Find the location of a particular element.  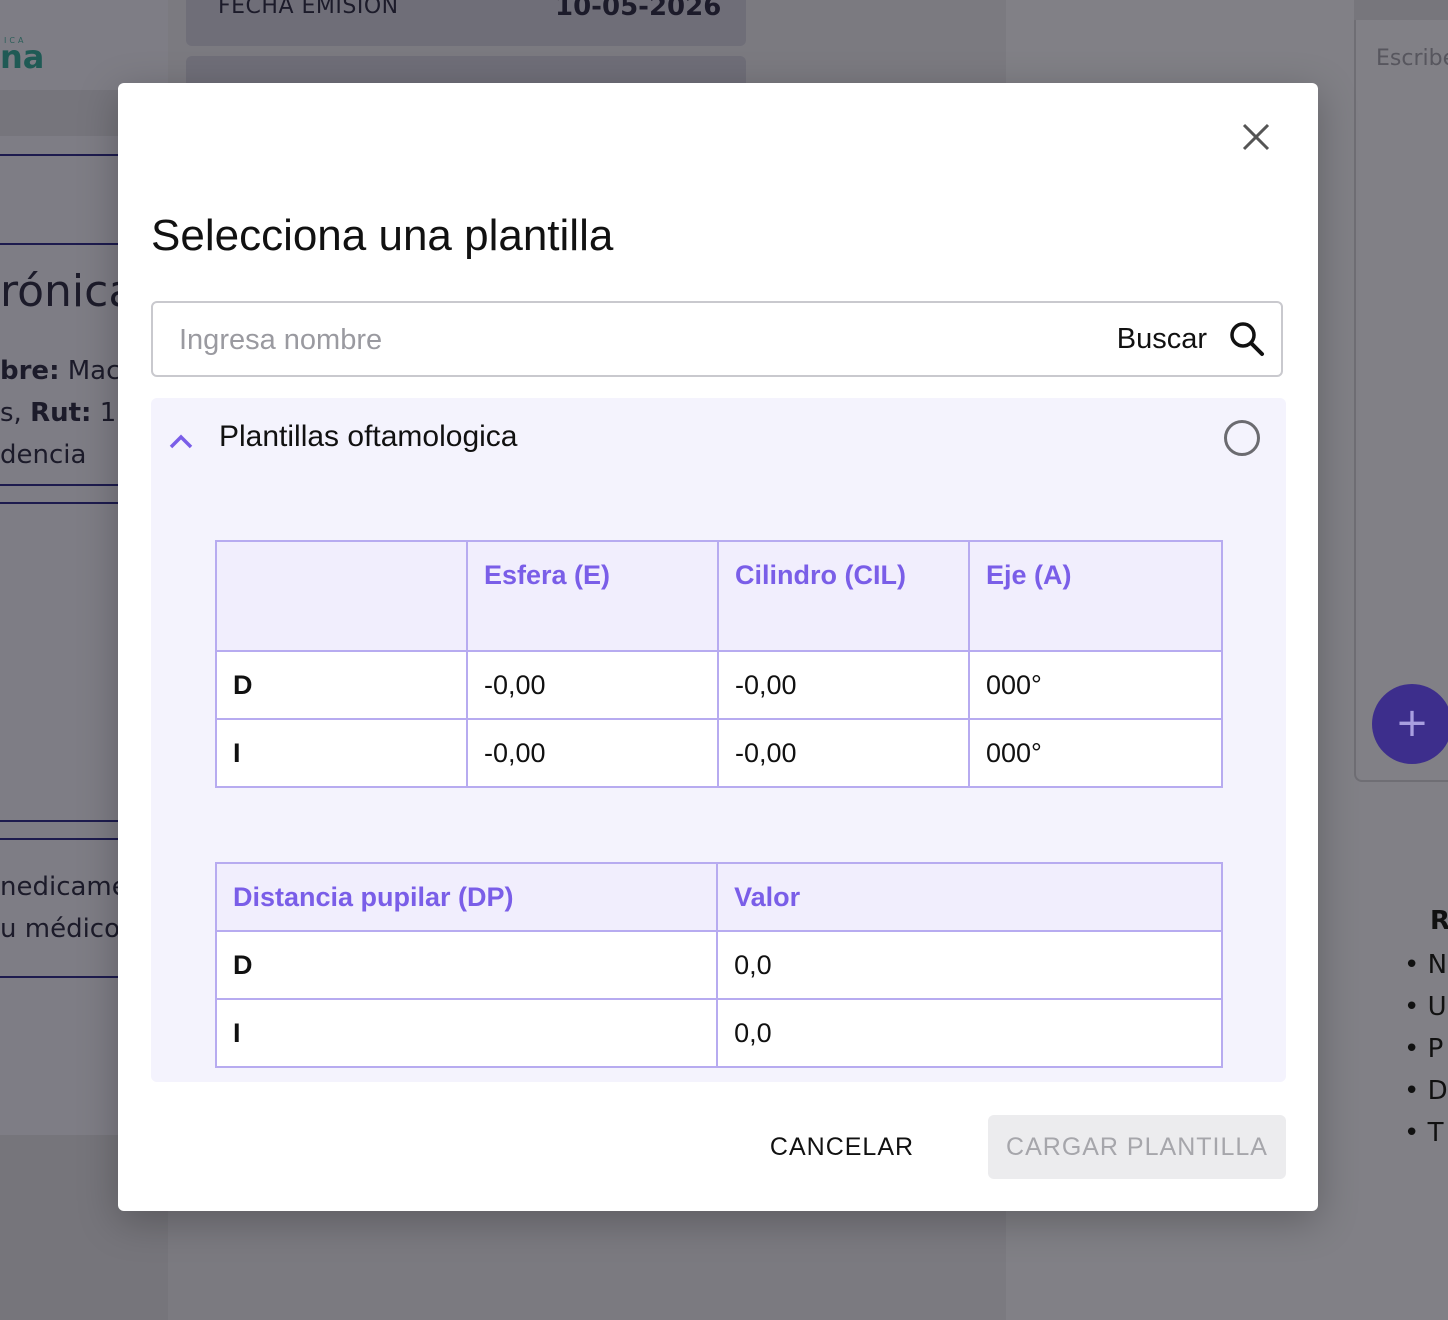

right-list-item: • N is located at coordinates (1426, 965).